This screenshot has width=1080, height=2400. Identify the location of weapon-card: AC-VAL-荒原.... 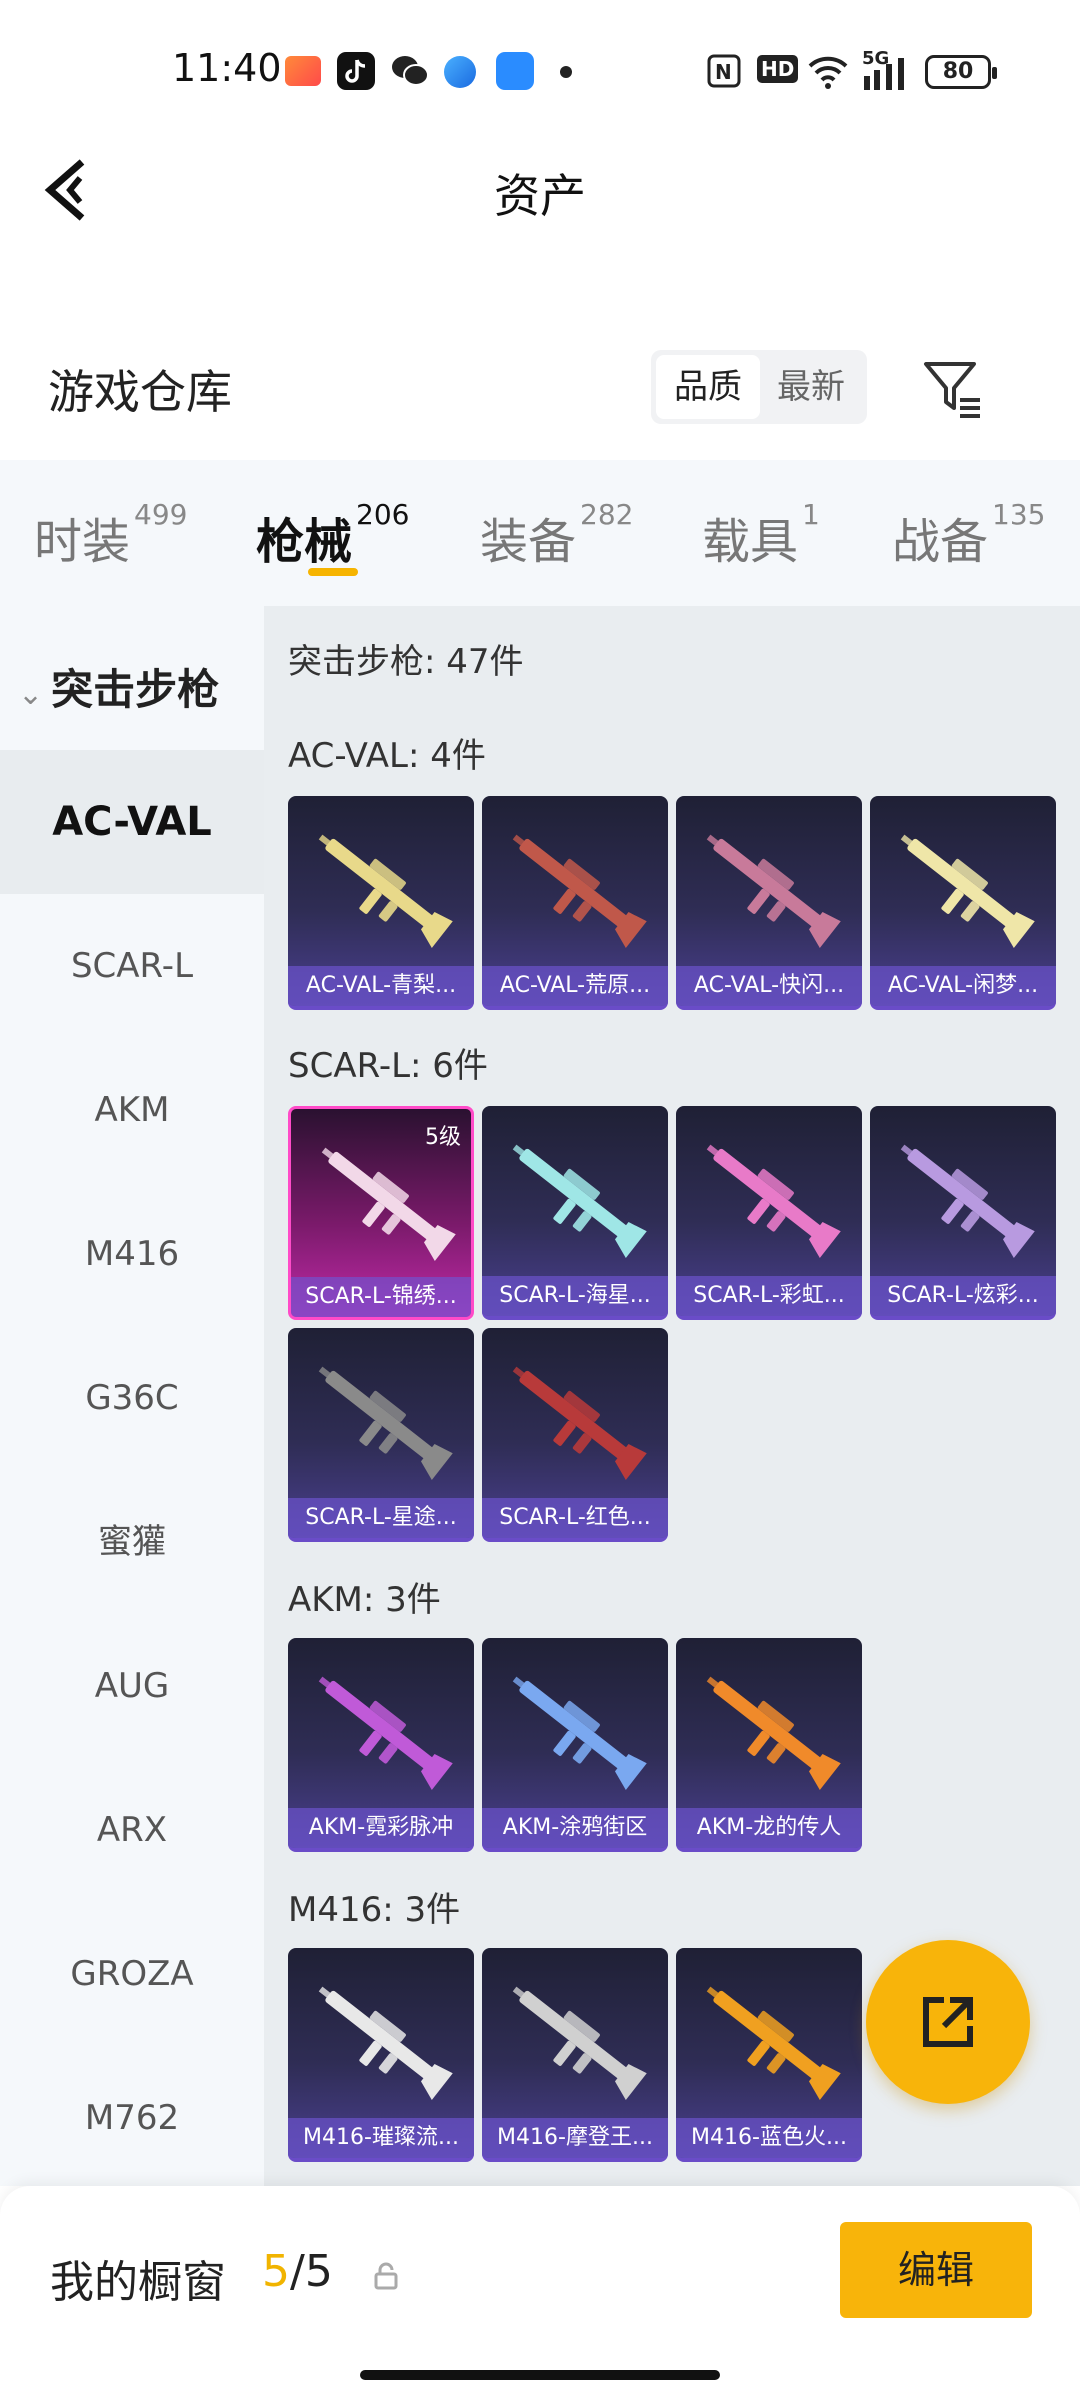
(575, 903).